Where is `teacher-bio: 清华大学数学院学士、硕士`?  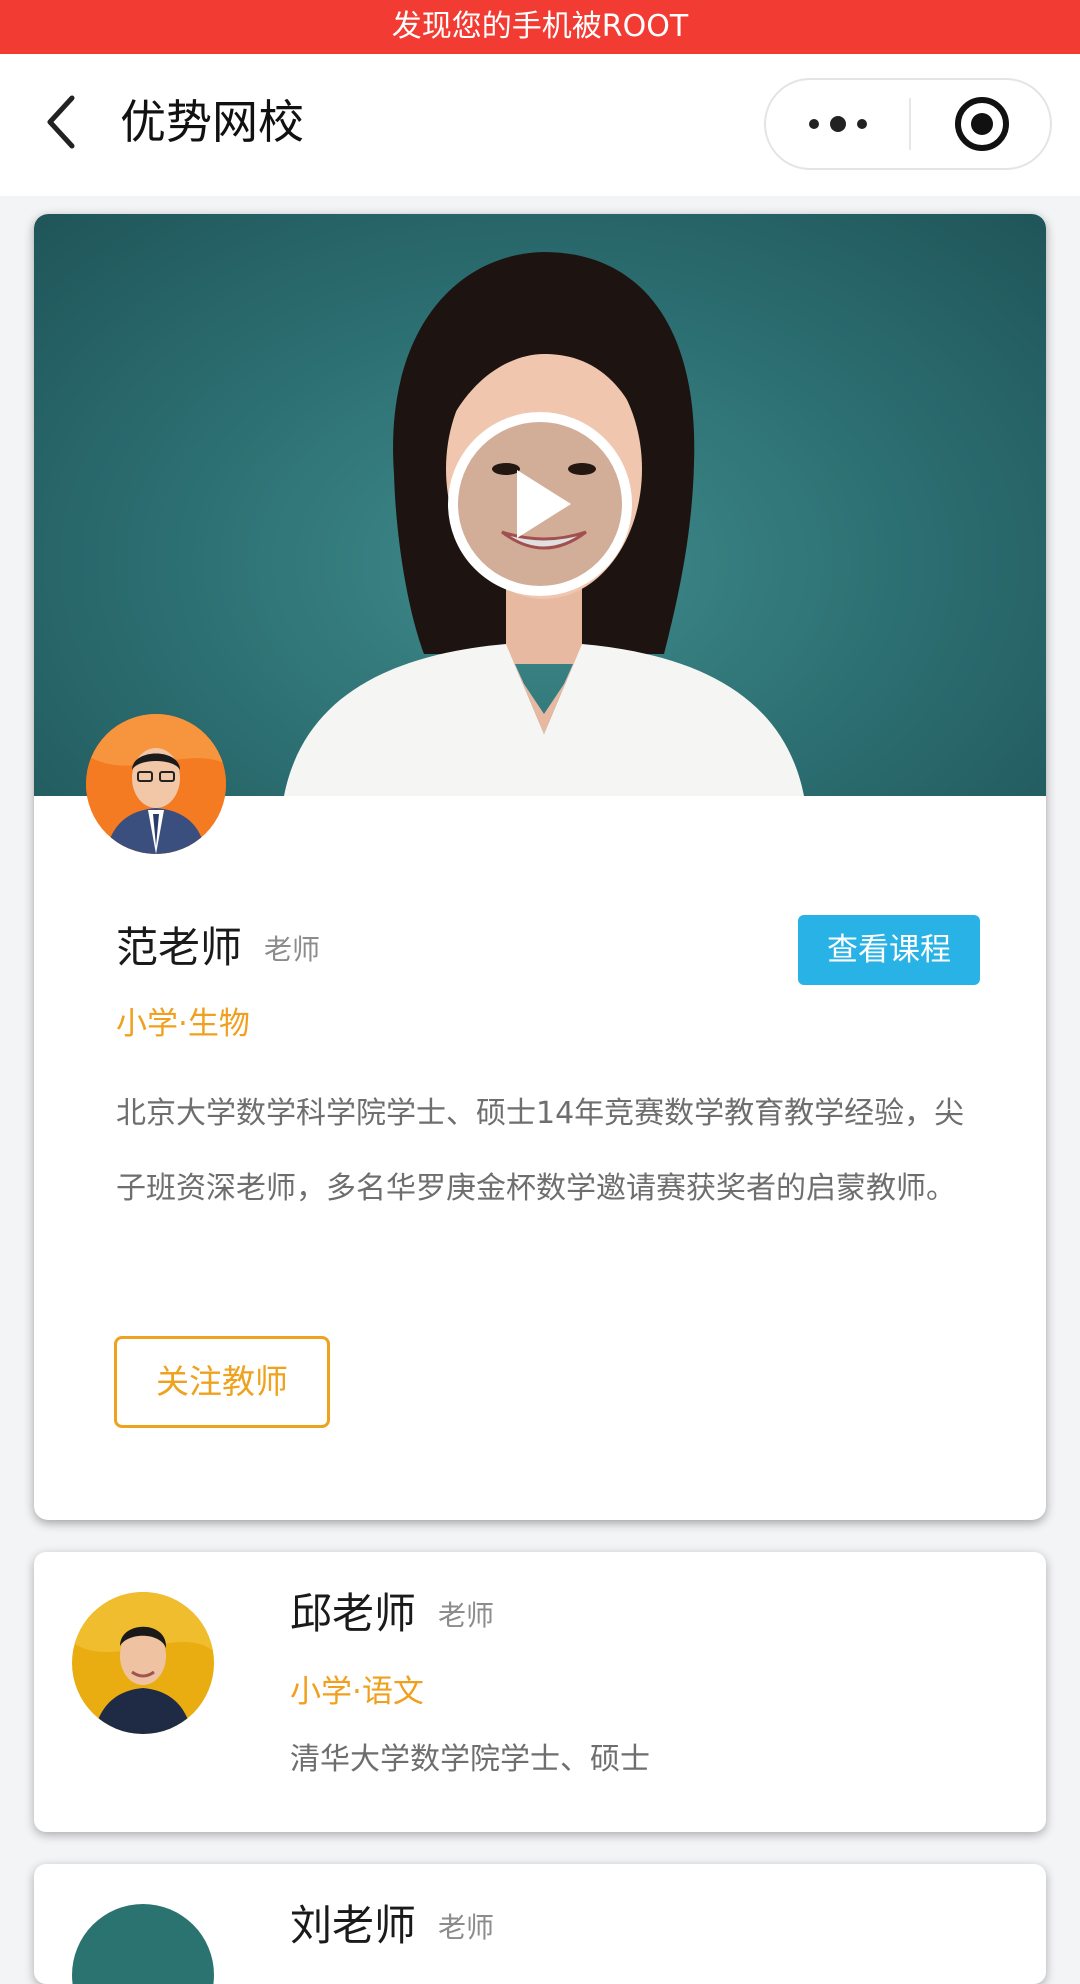
teacher-bio: 清华大学数学院学士、硕士 is located at coordinates (470, 1759).